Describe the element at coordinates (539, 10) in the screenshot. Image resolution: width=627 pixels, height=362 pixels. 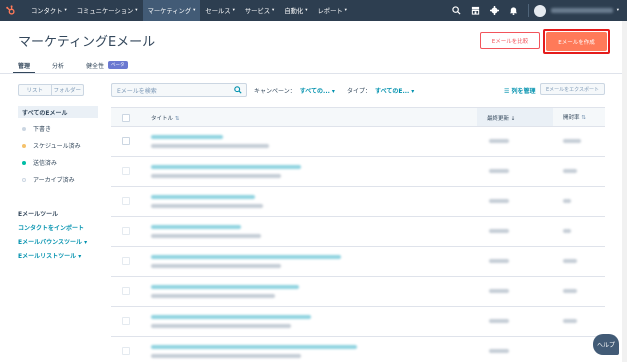
I see `avatar` at that location.